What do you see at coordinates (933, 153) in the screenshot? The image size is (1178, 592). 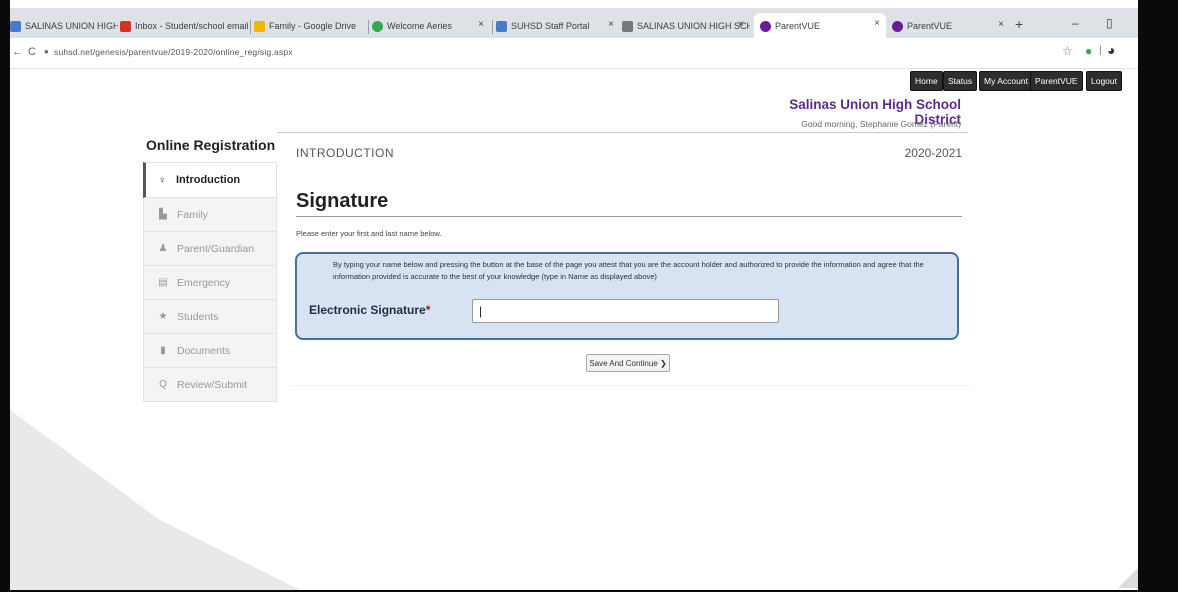 I see `school-year: 2020-2021` at bounding box center [933, 153].